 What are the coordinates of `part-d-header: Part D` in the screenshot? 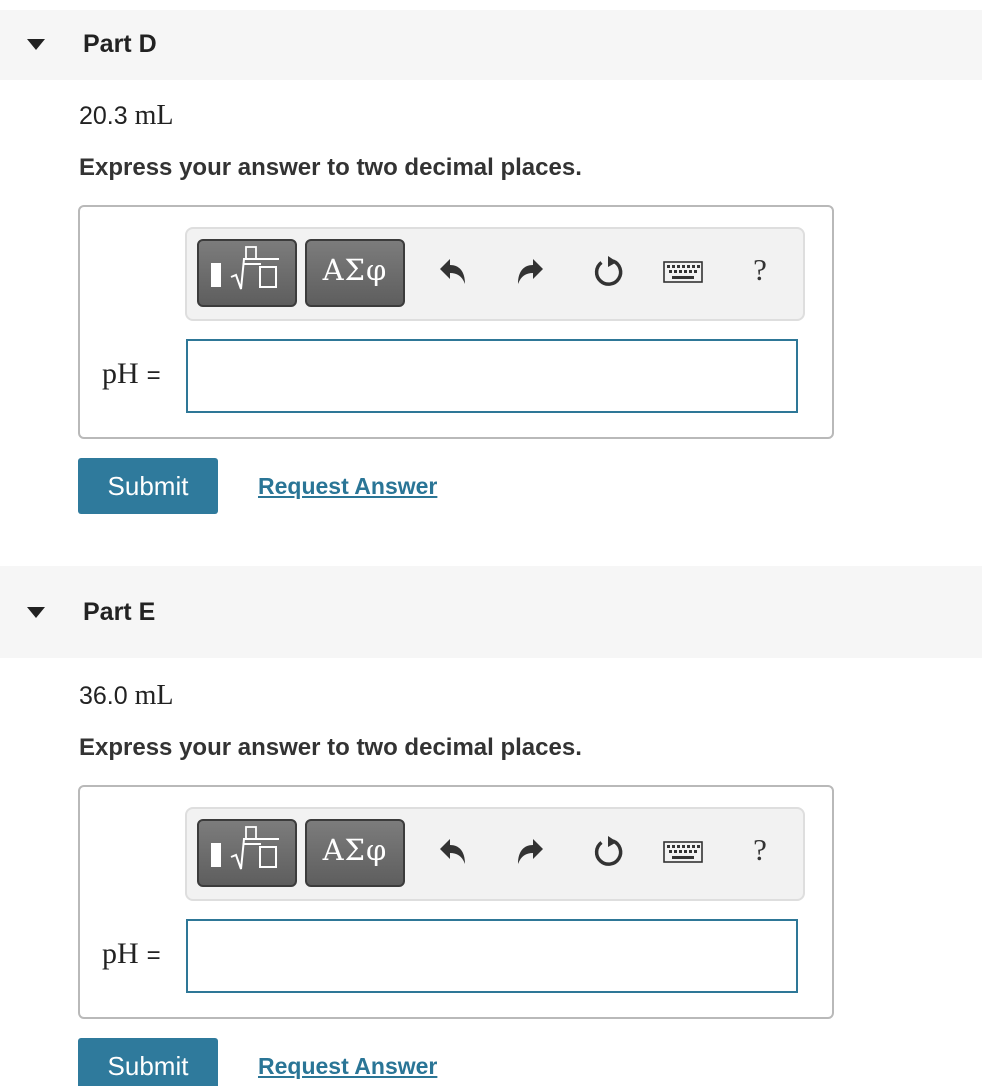 It's located at (491, 45).